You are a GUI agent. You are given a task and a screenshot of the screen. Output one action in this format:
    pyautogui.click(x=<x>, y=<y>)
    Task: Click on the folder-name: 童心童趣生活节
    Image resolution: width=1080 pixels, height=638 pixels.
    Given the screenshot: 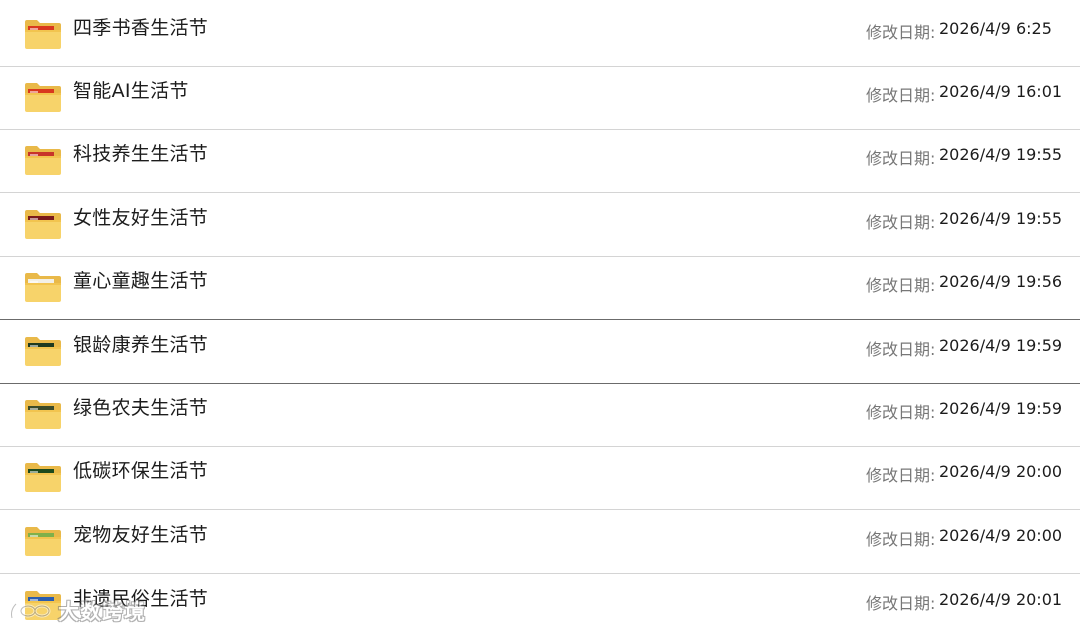 What is the action you would take?
    pyautogui.click(x=141, y=281)
    